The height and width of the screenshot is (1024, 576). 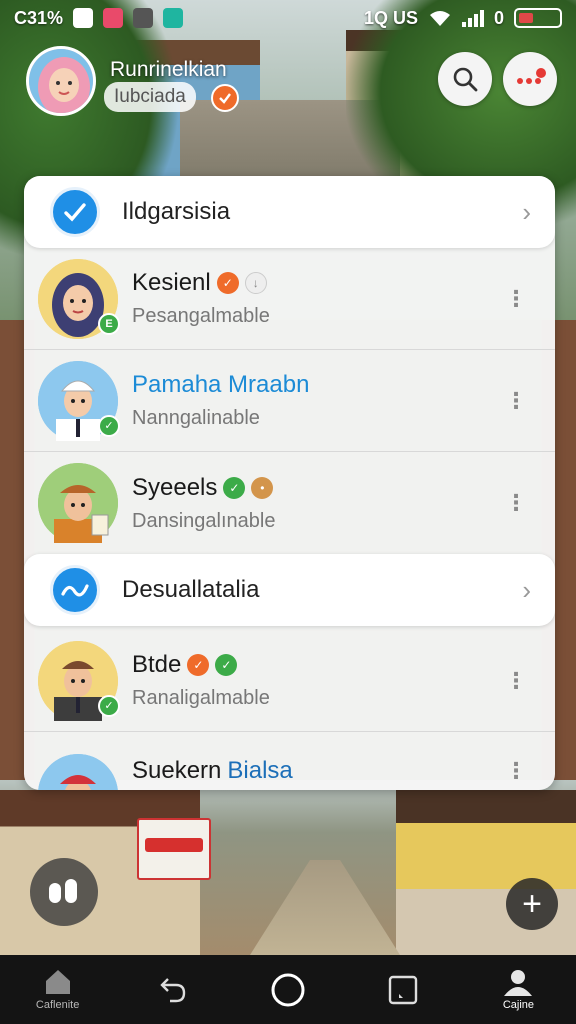 I want to click on contact-subtitle: Dansingalınable, so click(x=204, y=520).